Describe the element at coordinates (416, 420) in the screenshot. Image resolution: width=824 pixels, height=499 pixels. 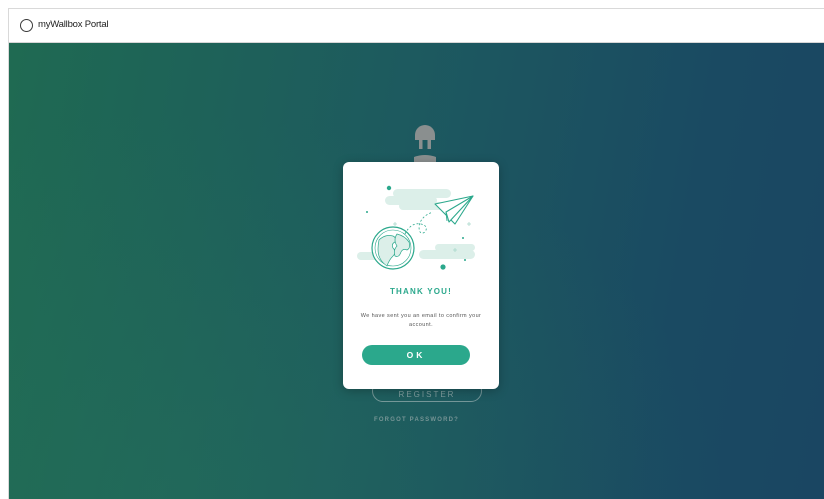
I see `forgot-password-link: FORGOT PASSWORD?` at that location.